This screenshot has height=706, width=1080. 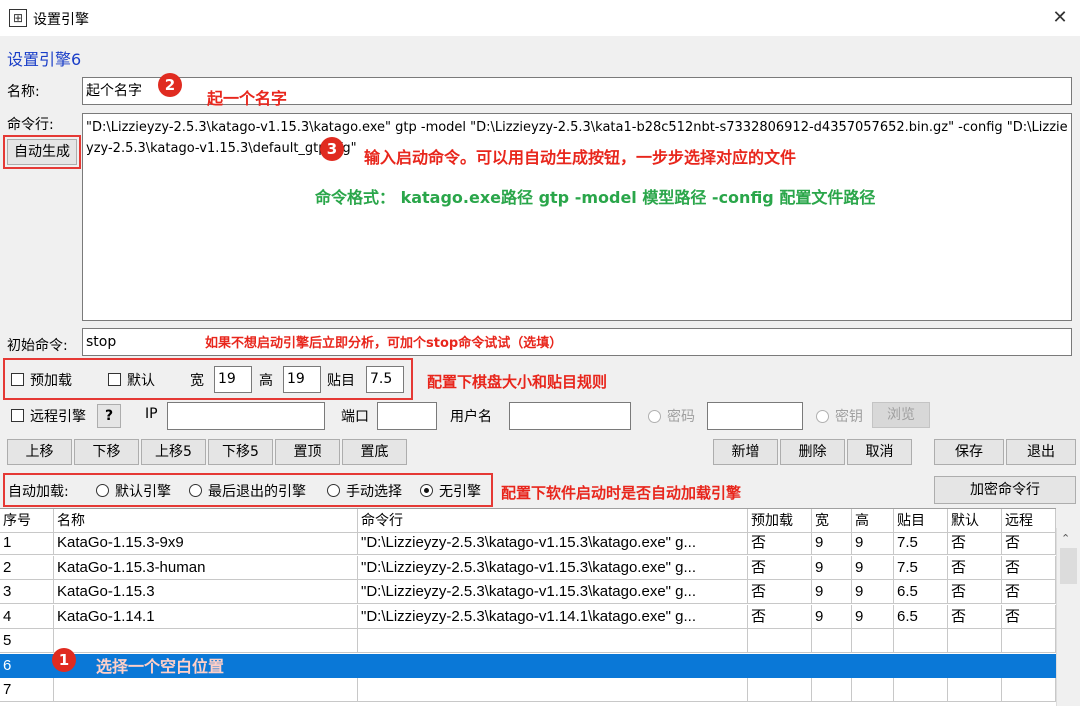 I want to click on board-height-input: 19, so click(x=302, y=379).